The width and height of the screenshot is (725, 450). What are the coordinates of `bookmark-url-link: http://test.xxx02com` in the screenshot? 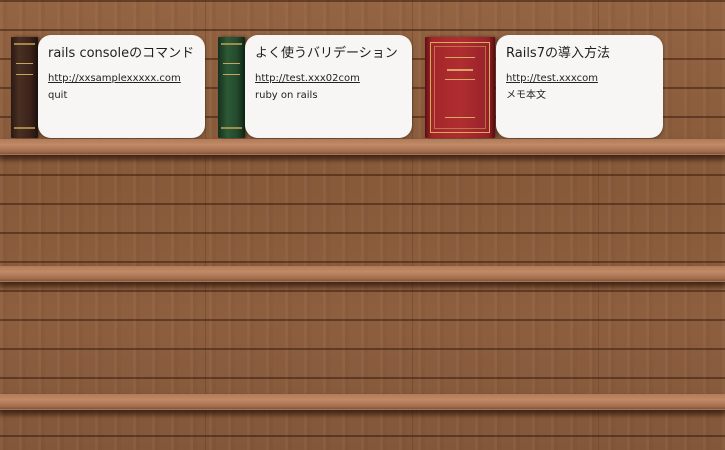 It's located at (328, 79).